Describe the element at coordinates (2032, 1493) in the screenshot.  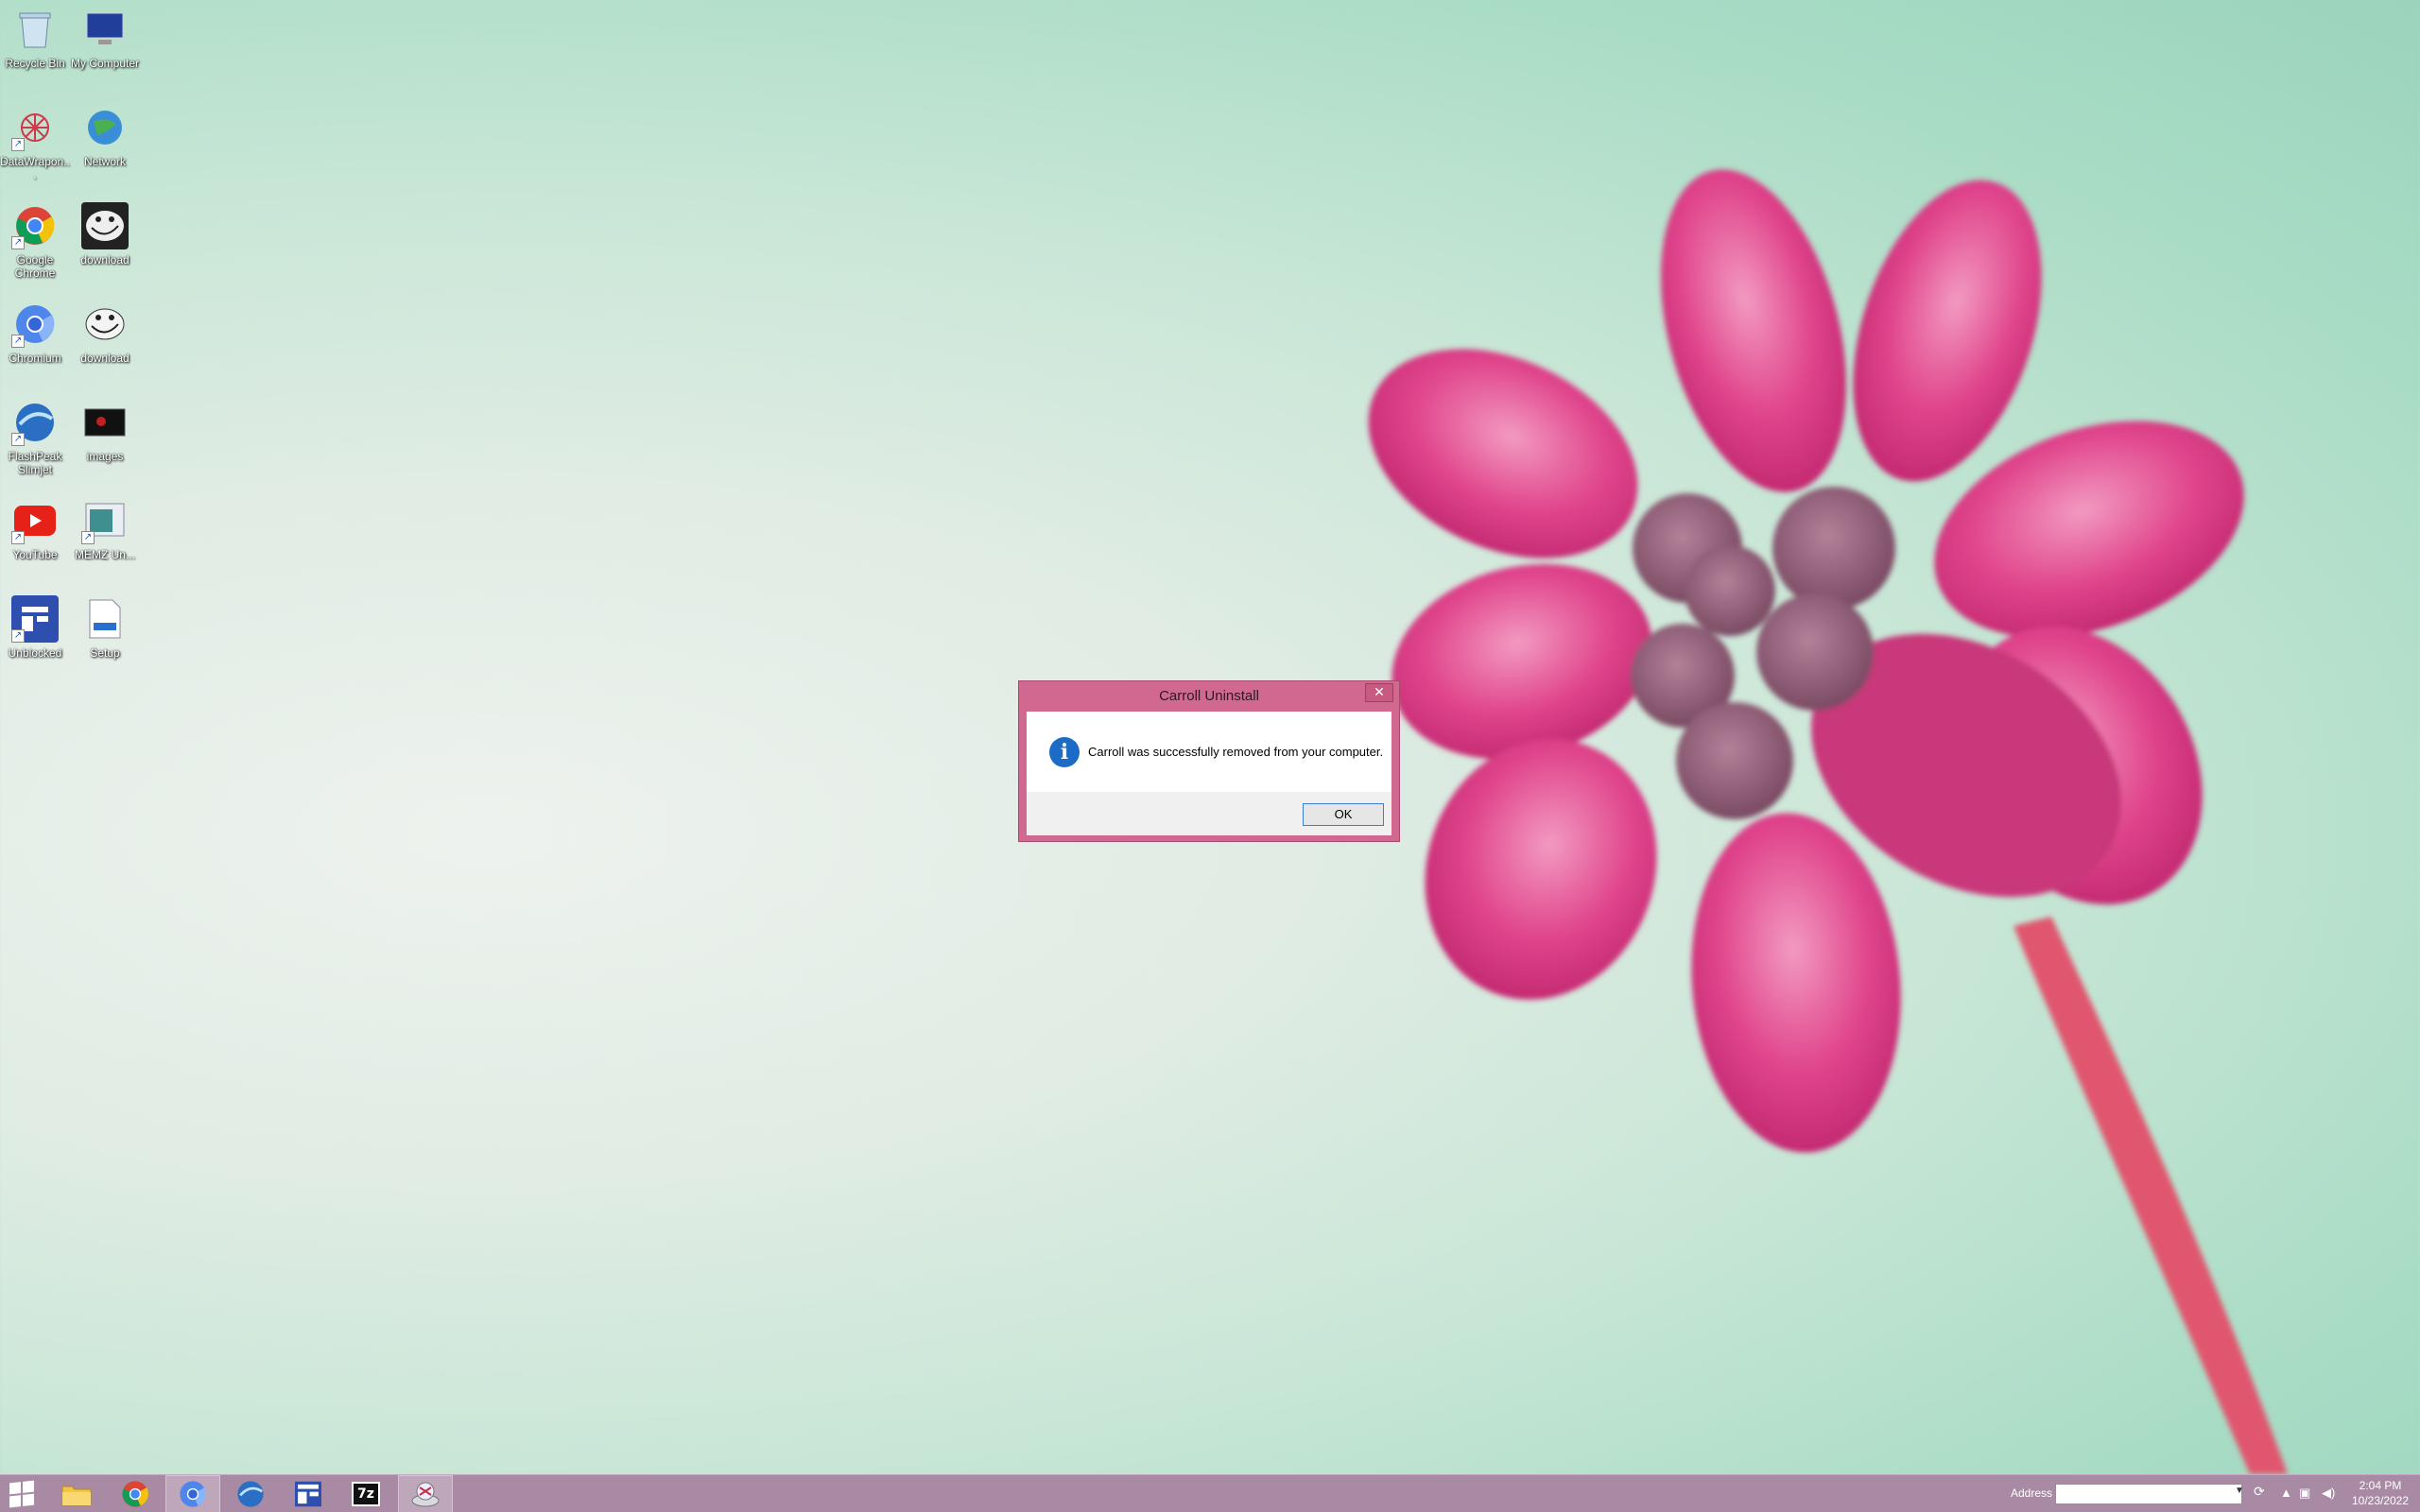
I see `address-label: Address` at that location.